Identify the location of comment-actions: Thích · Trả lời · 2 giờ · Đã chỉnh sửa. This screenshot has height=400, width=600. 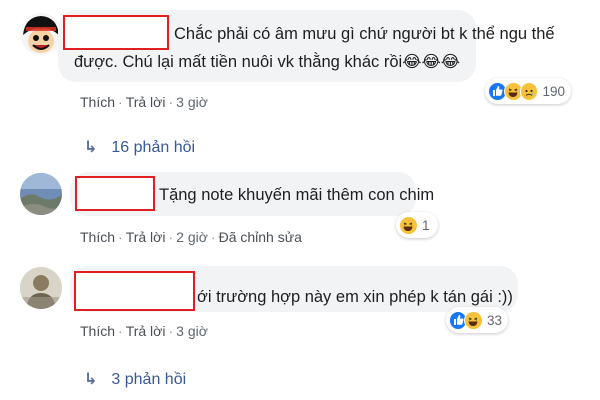
(191, 237).